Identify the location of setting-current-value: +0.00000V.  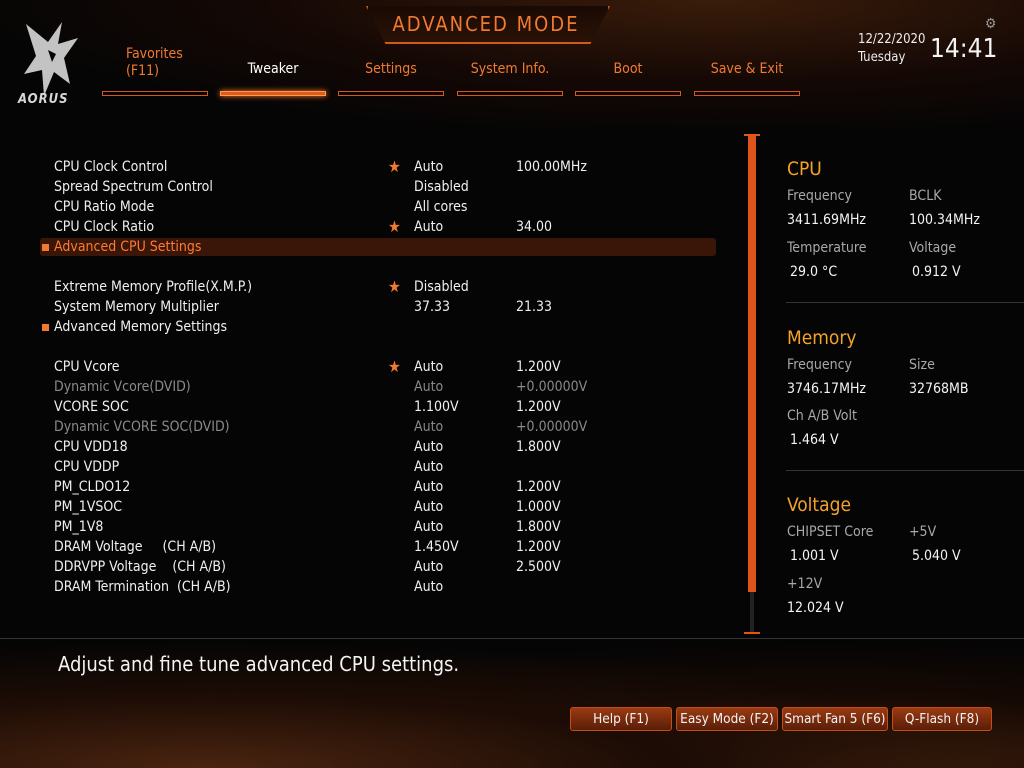
(552, 387).